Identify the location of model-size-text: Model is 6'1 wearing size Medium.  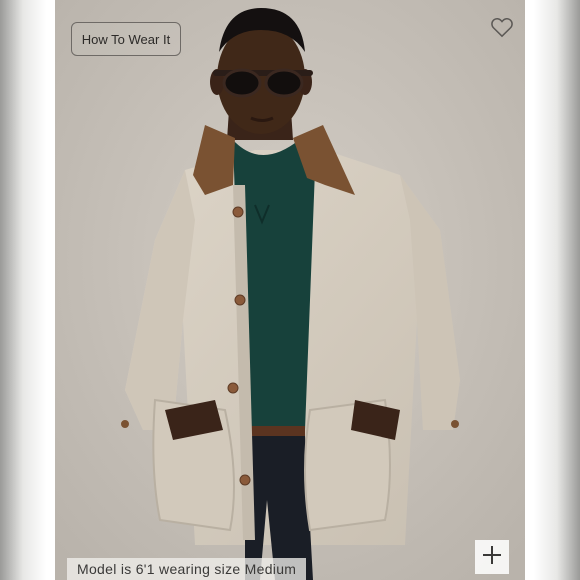
(187, 569).